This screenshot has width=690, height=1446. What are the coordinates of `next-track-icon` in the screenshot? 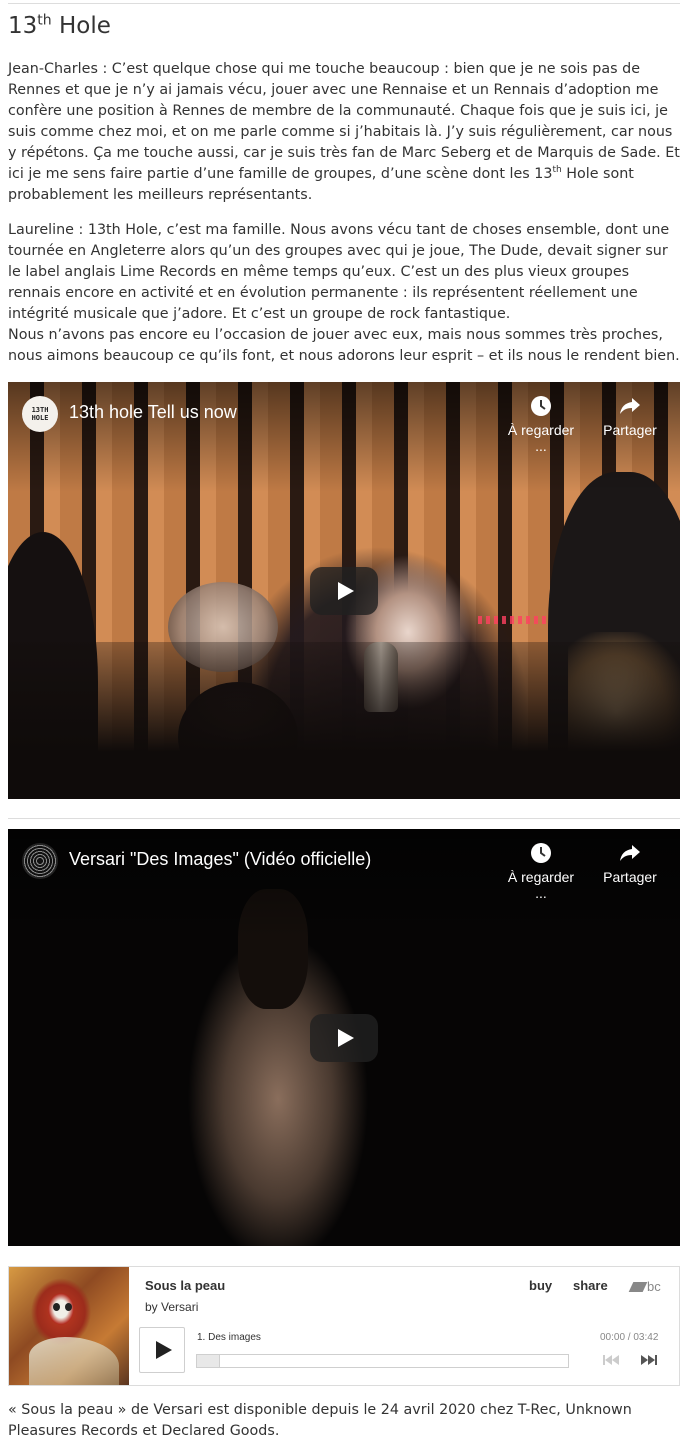 It's located at (649, 1360).